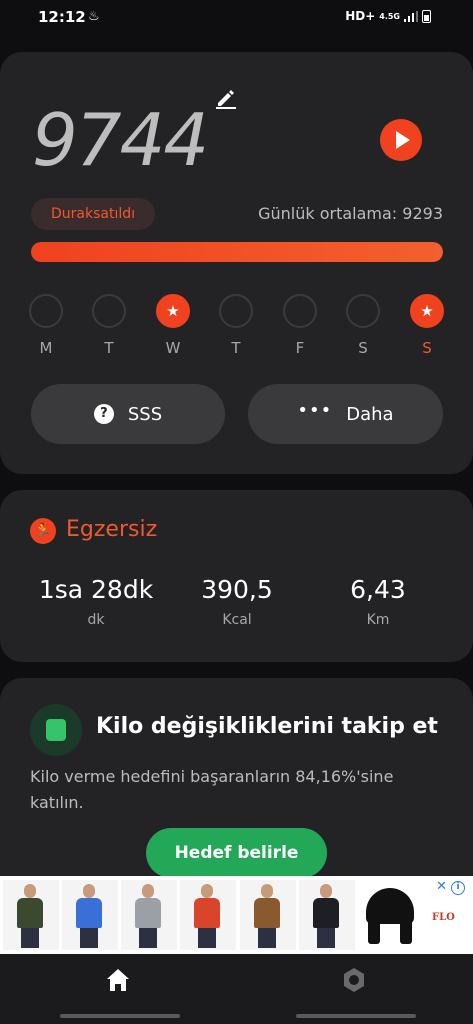 The width and height of the screenshot is (473, 1024). Describe the element at coordinates (94, 16) in the screenshot. I see `notification-icon: ♨` at that location.